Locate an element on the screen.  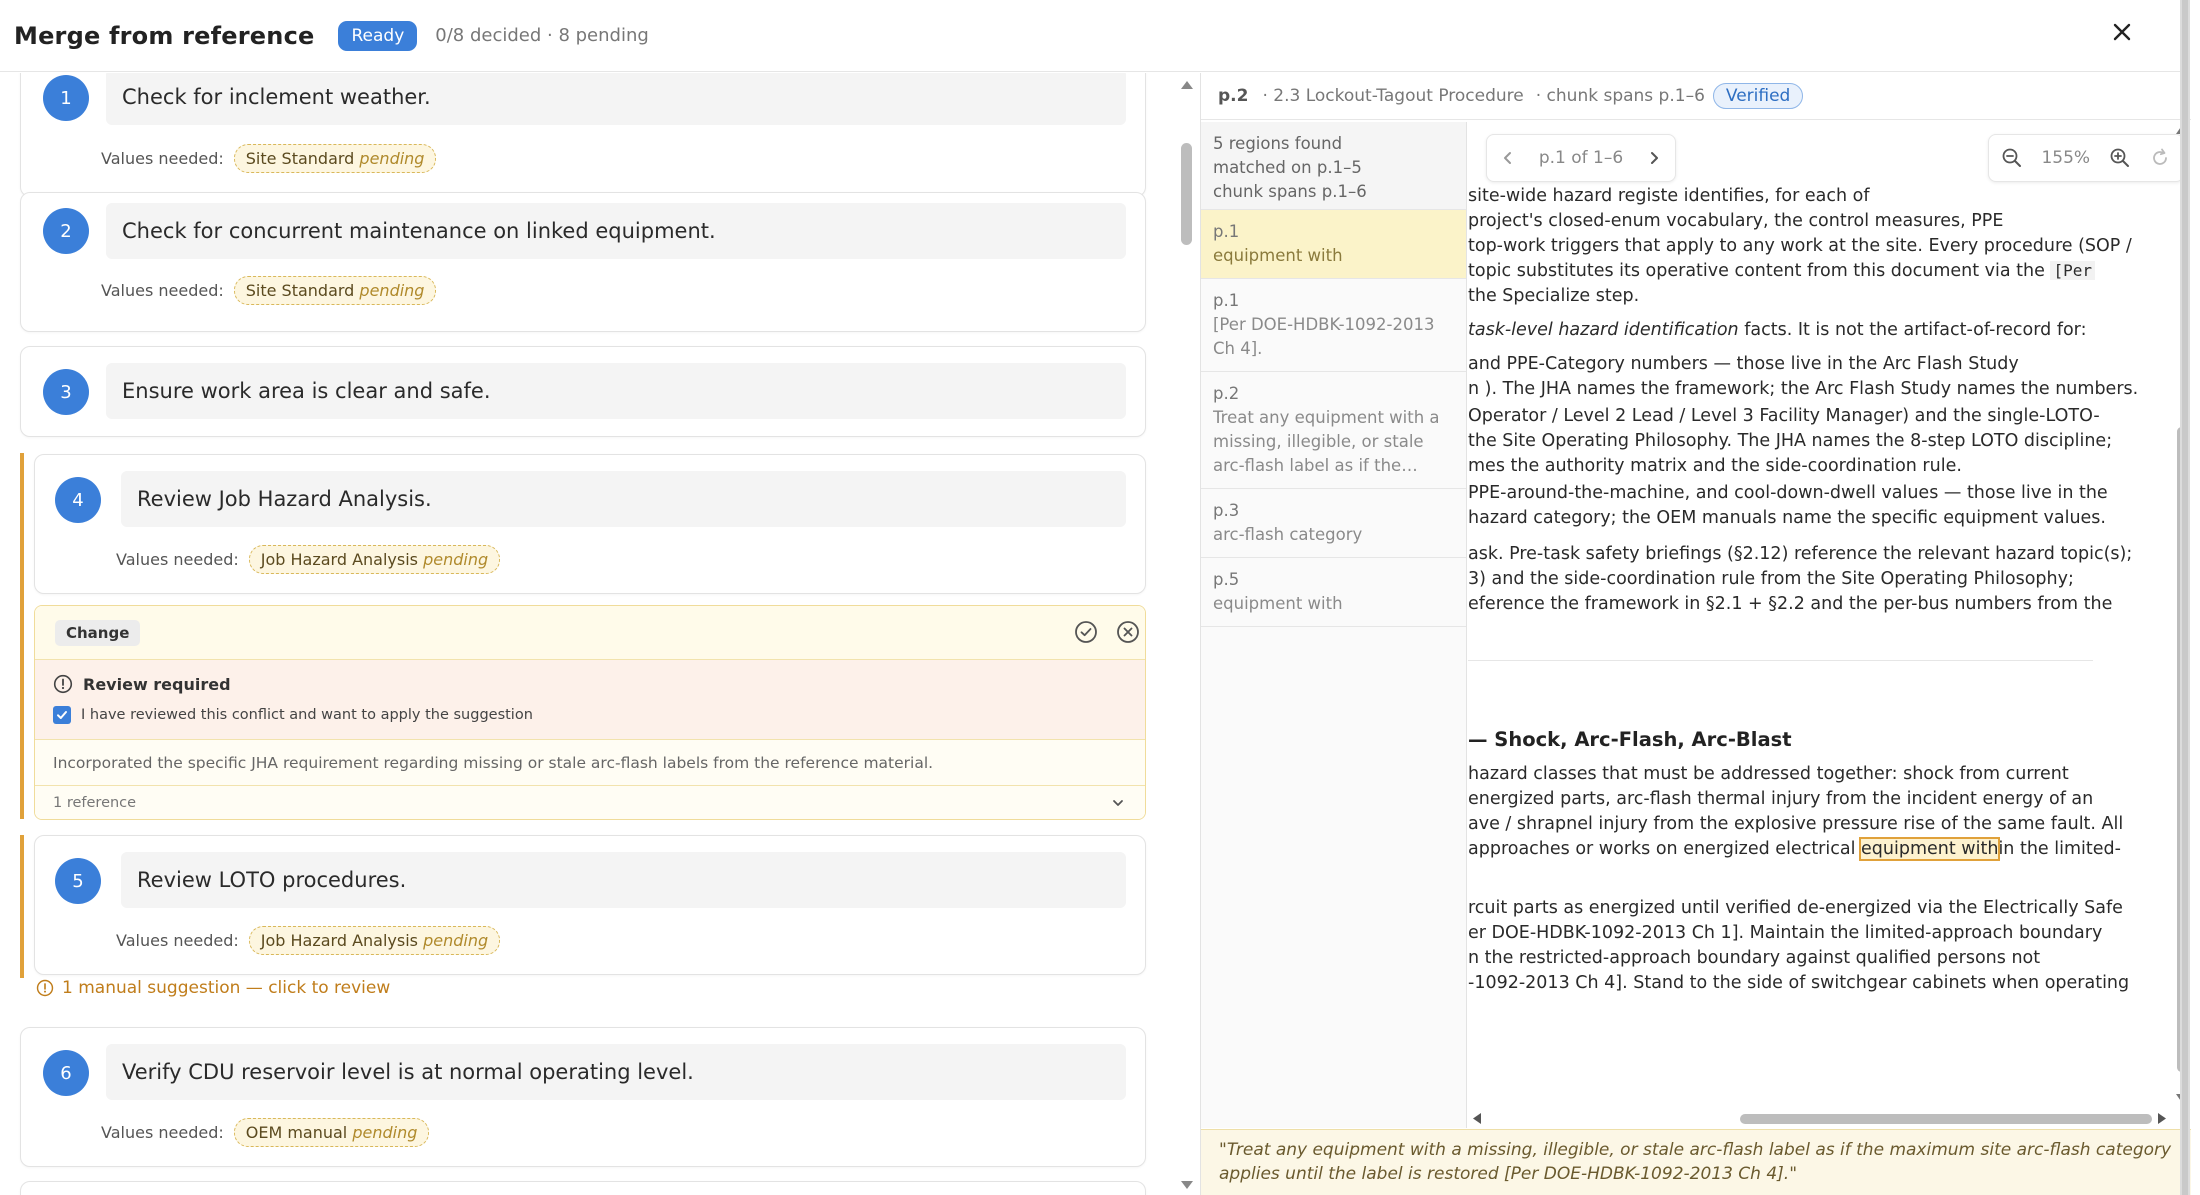
scroll-down-arrow is located at coordinates (1187, 1185).